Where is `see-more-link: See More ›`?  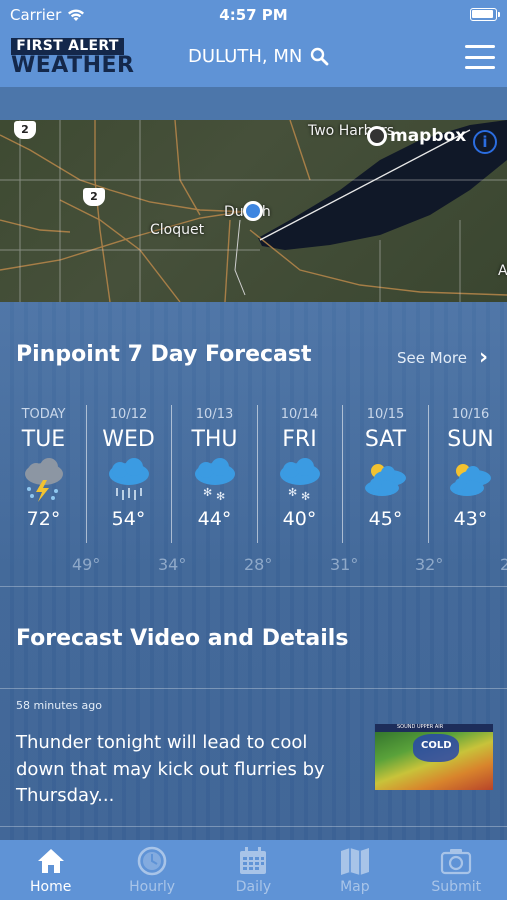
see-more-link: See More › is located at coordinates (442, 357).